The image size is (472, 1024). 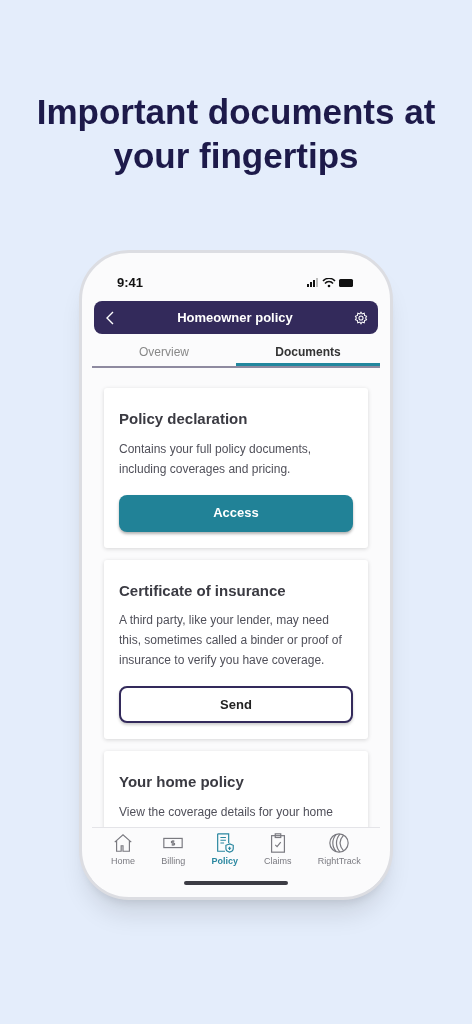 I want to click on house-icon, so click(x=123, y=843).